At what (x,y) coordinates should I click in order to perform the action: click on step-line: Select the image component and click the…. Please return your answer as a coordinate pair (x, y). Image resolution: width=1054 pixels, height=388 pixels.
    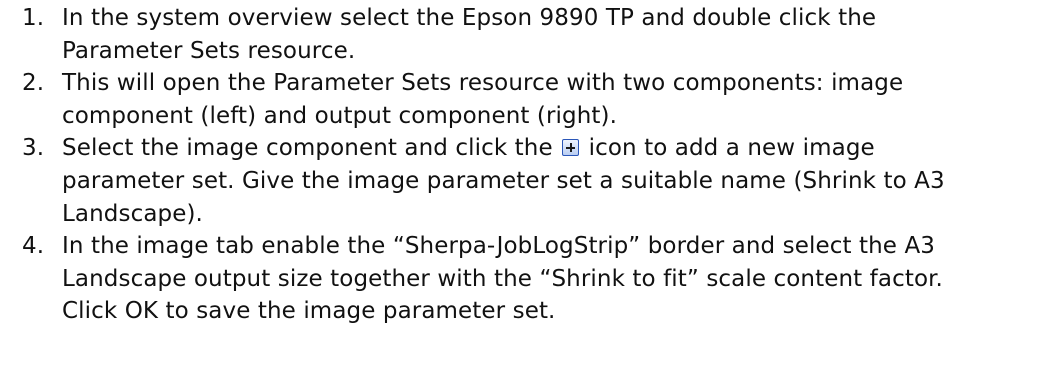
    Looking at the image, I should click on (557, 148).